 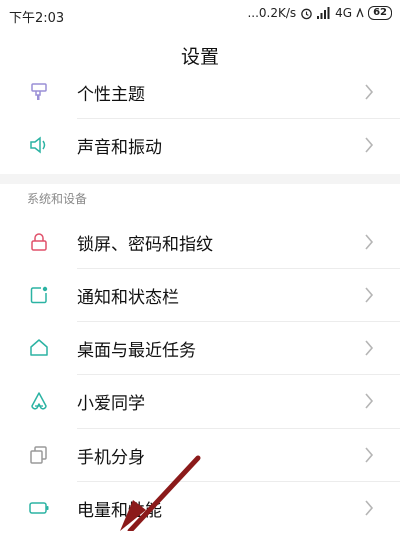 I want to click on notification-icon, so click(x=39, y=295).